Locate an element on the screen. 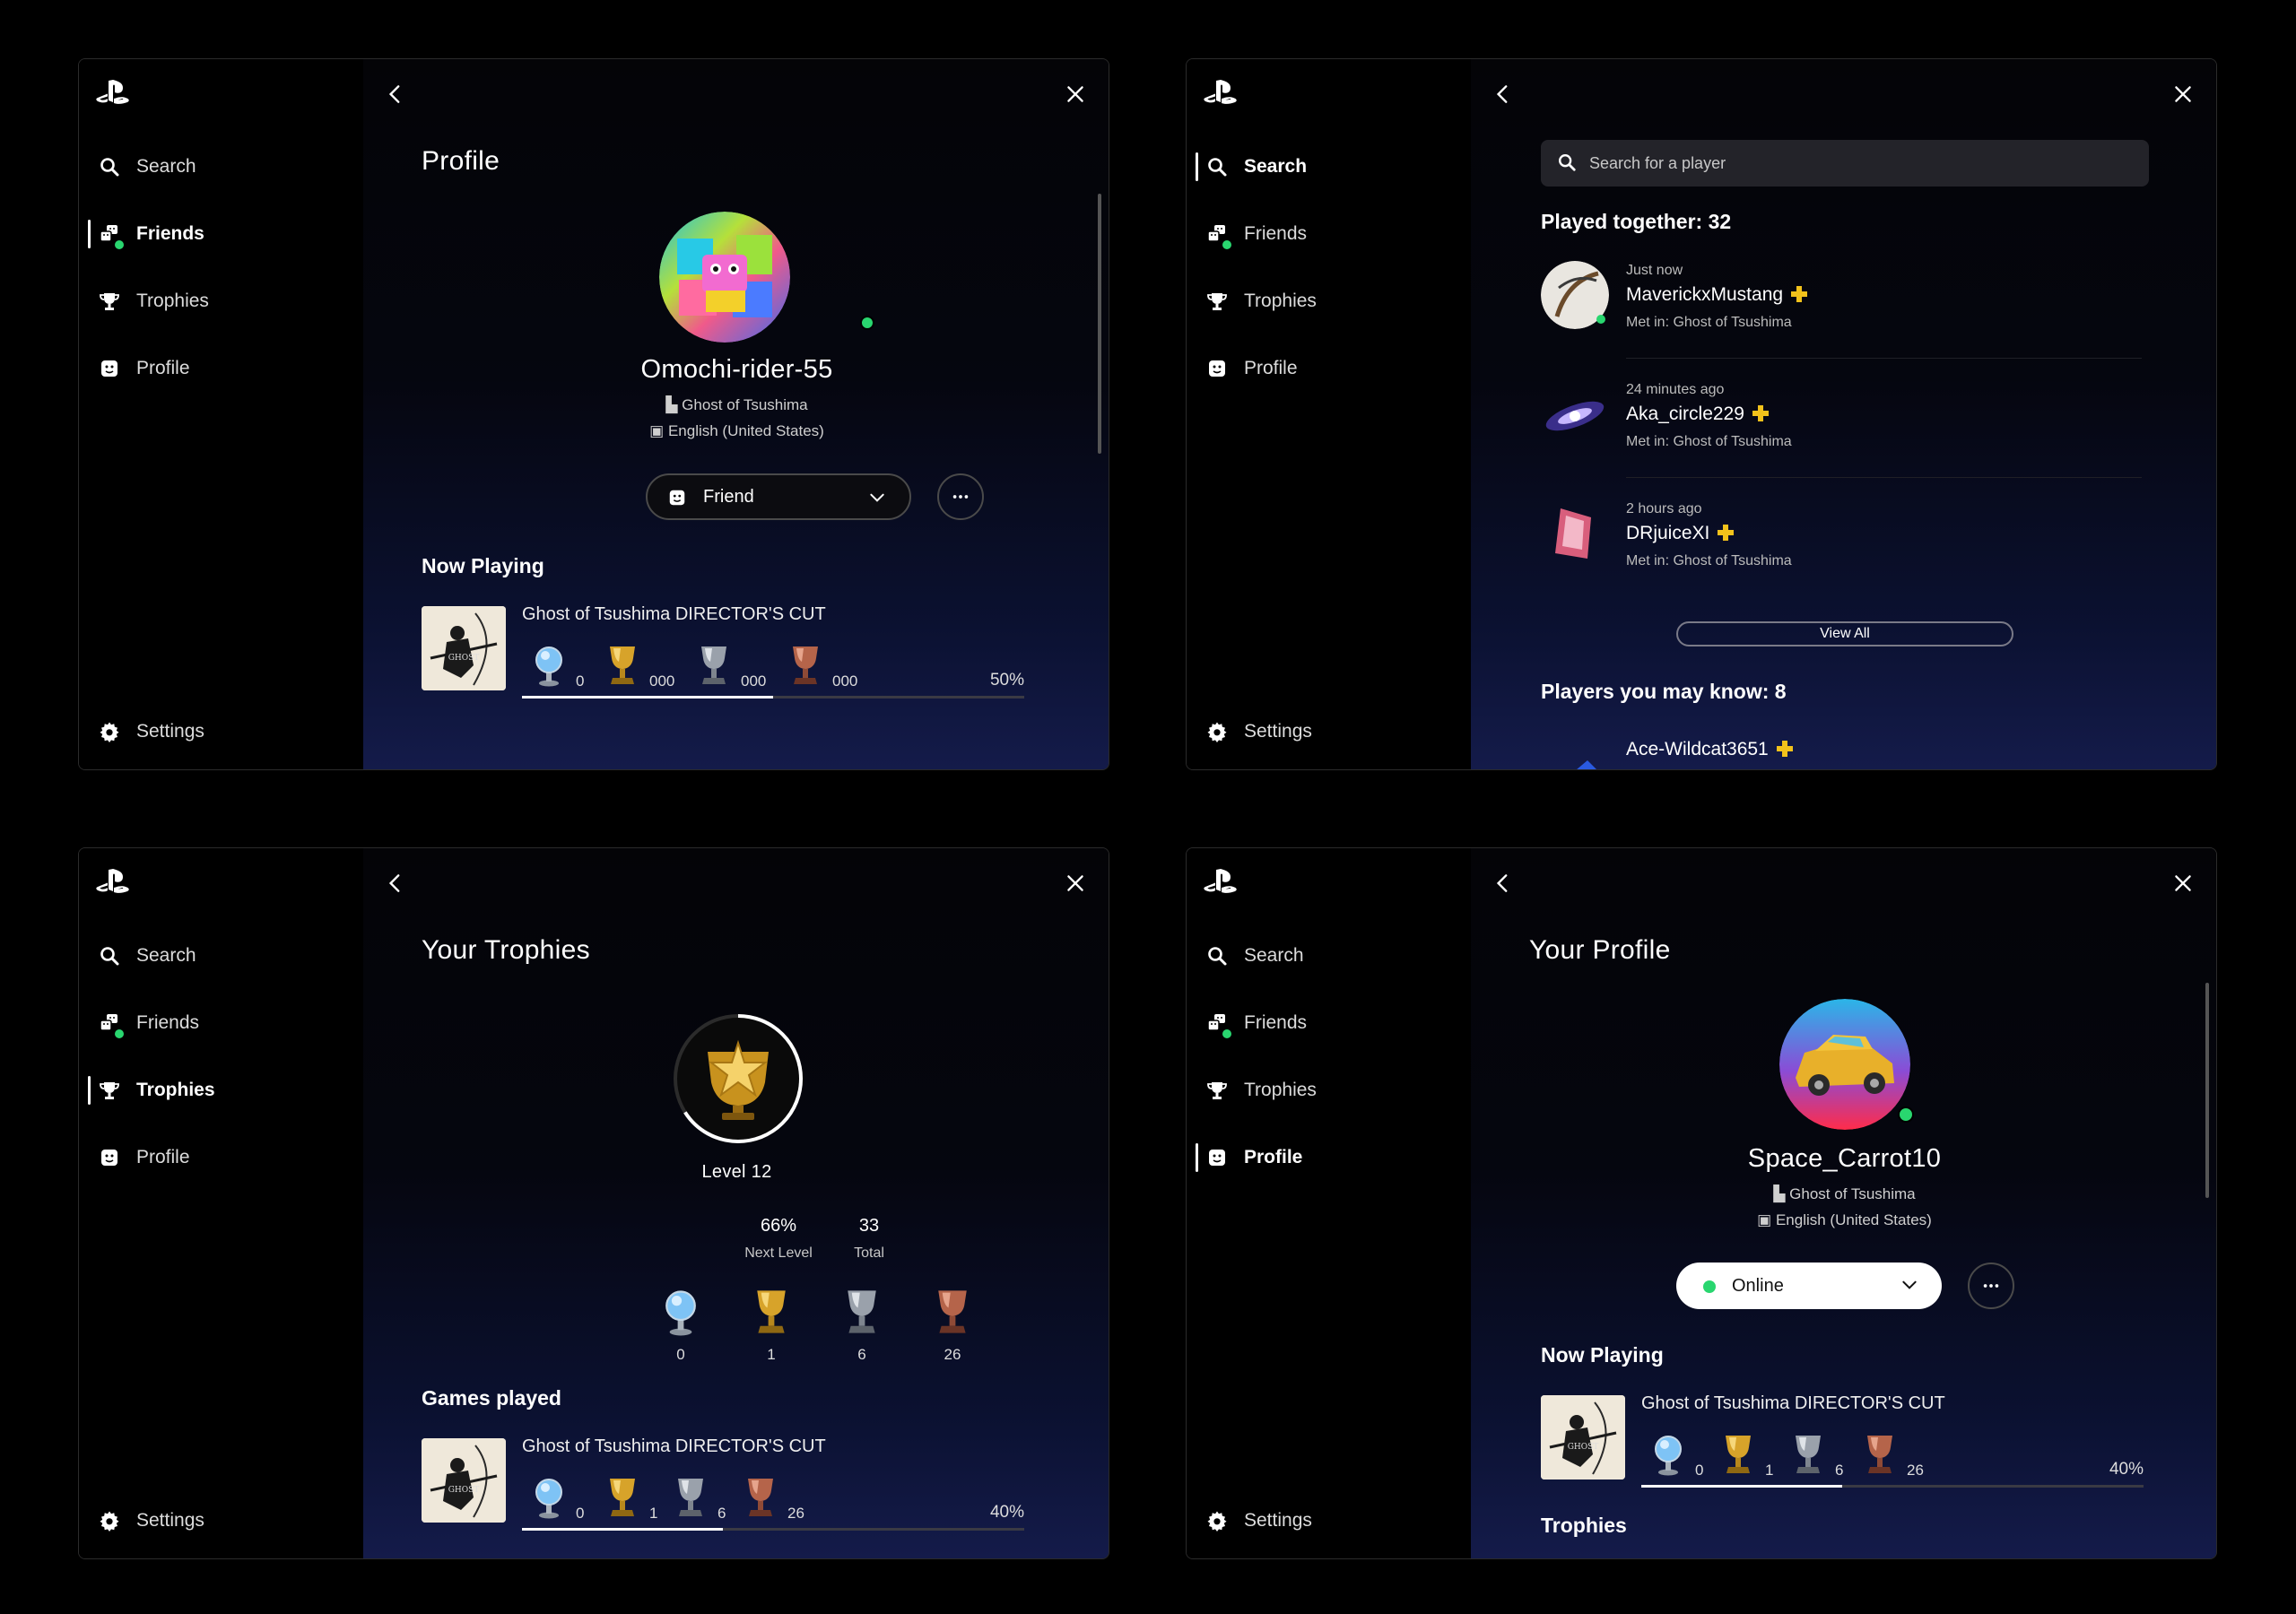 This screenshot has width=2296, height=1614. met-in: Met in: Ghost of Tsushima is located at coordinates (1709, 560).